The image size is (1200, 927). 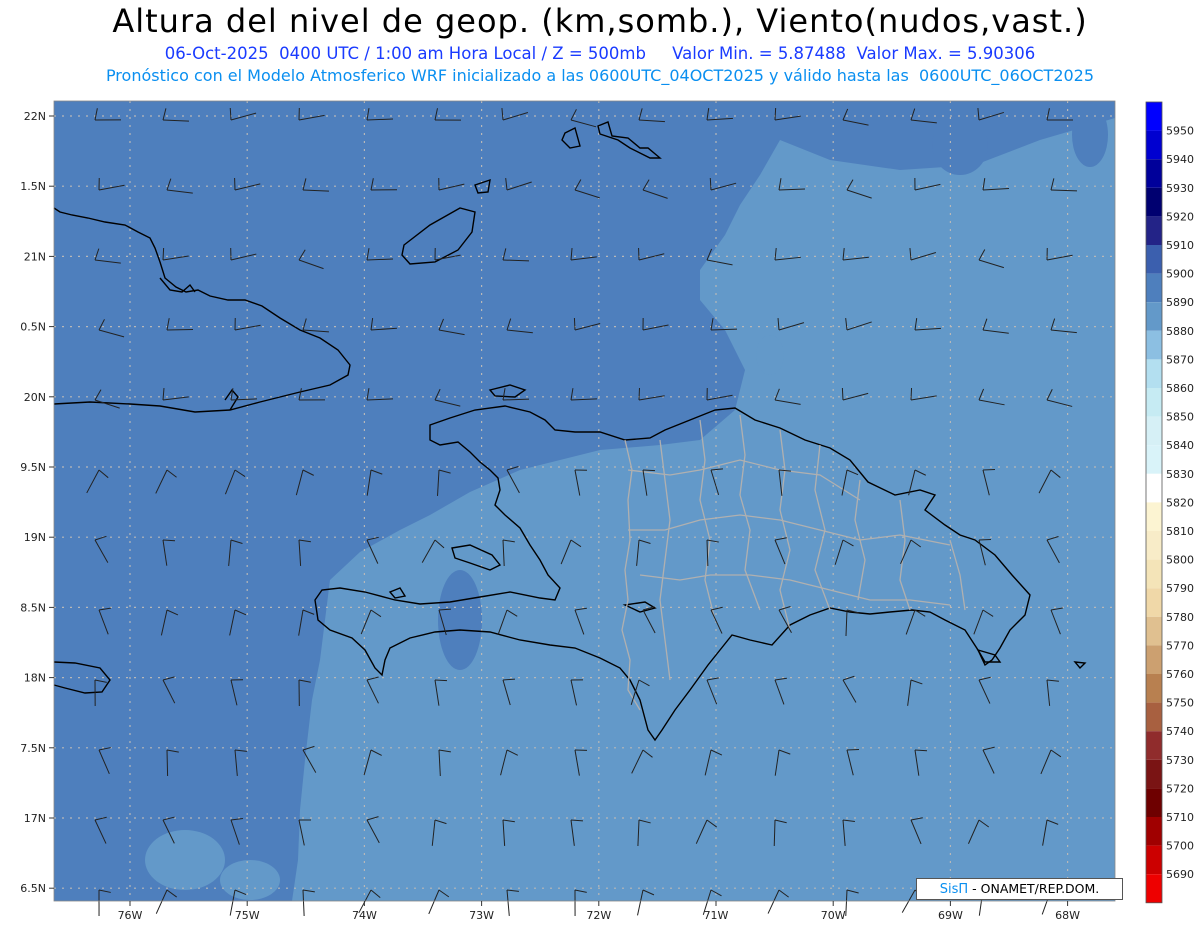 I want to click on colorbar-label: 5890, so click(x=1180, y=302).